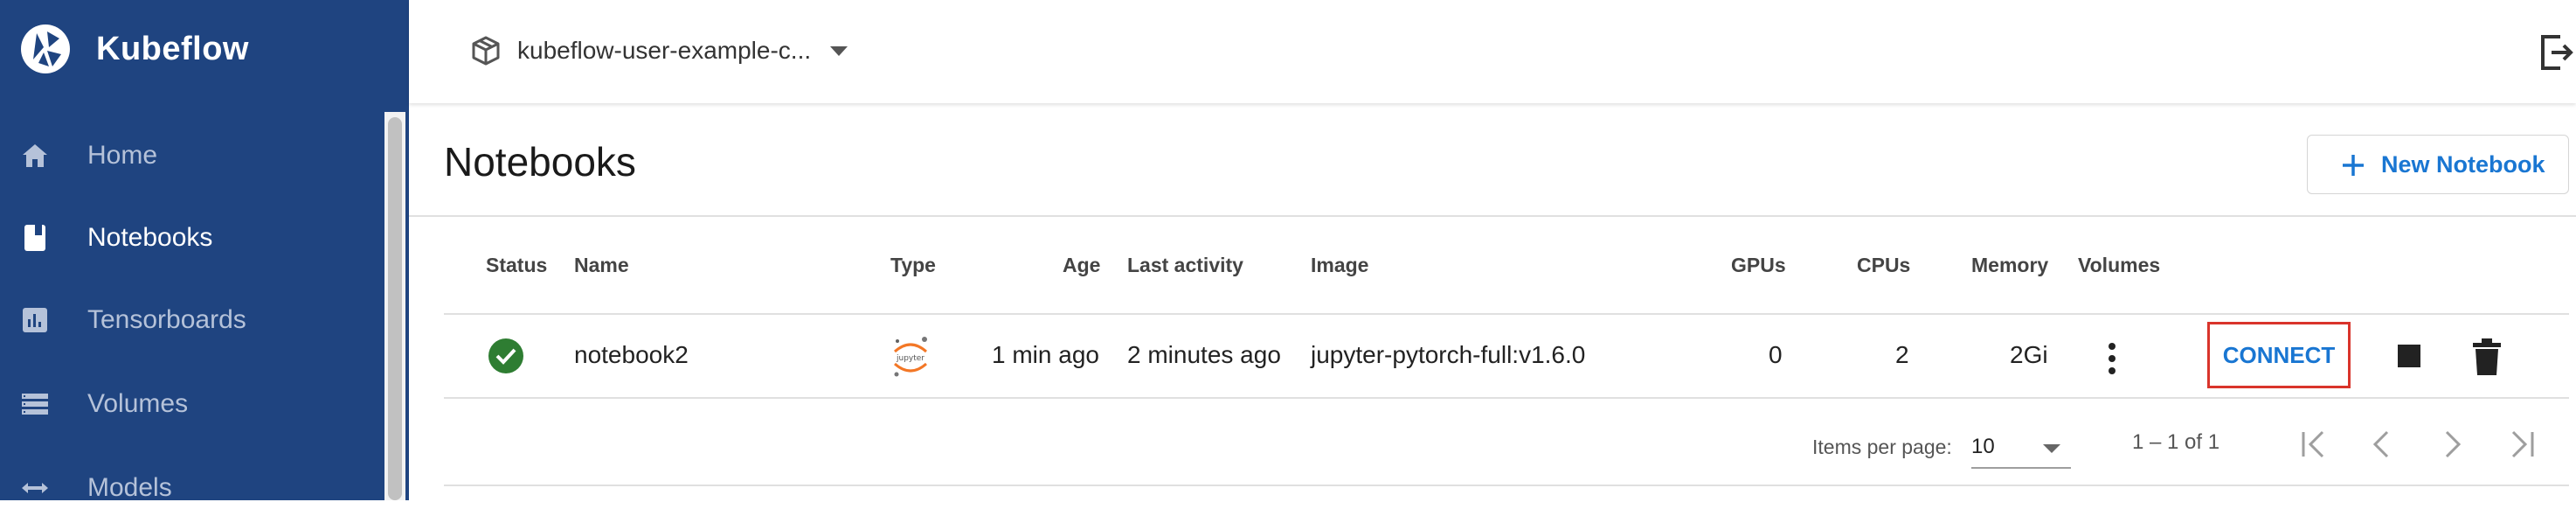 This screenshot has width=2576, height=523. Describe the element at coordinates (631, 355) in the screenshot. I see `notebook-name: notebook2` at that location.